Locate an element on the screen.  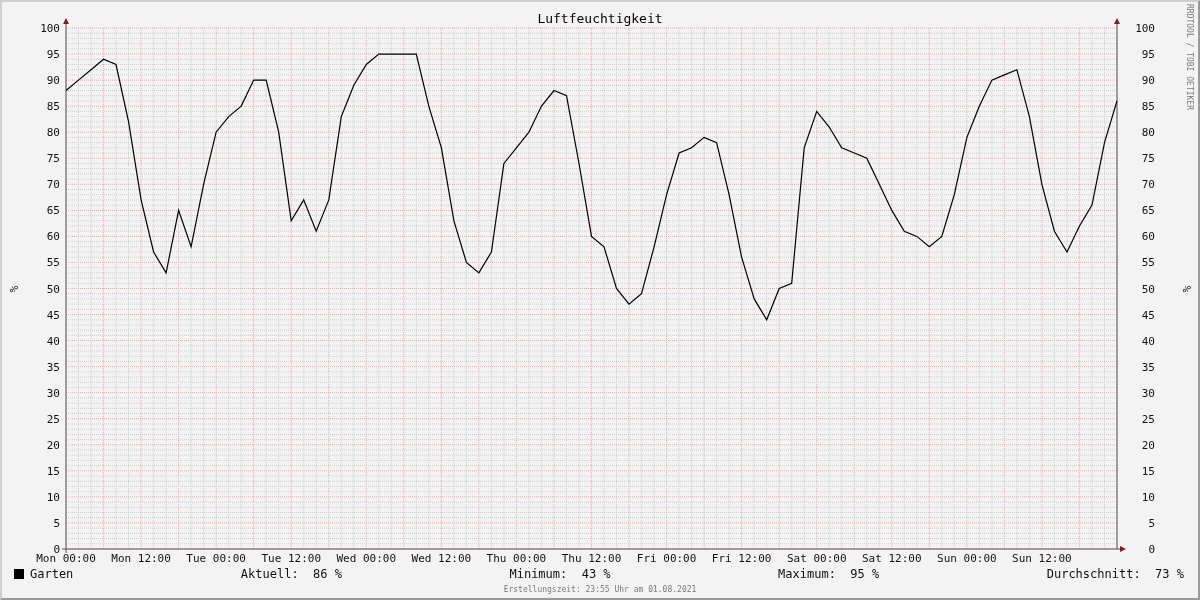
legend-label: Garten is located at coordinates (52, 574).